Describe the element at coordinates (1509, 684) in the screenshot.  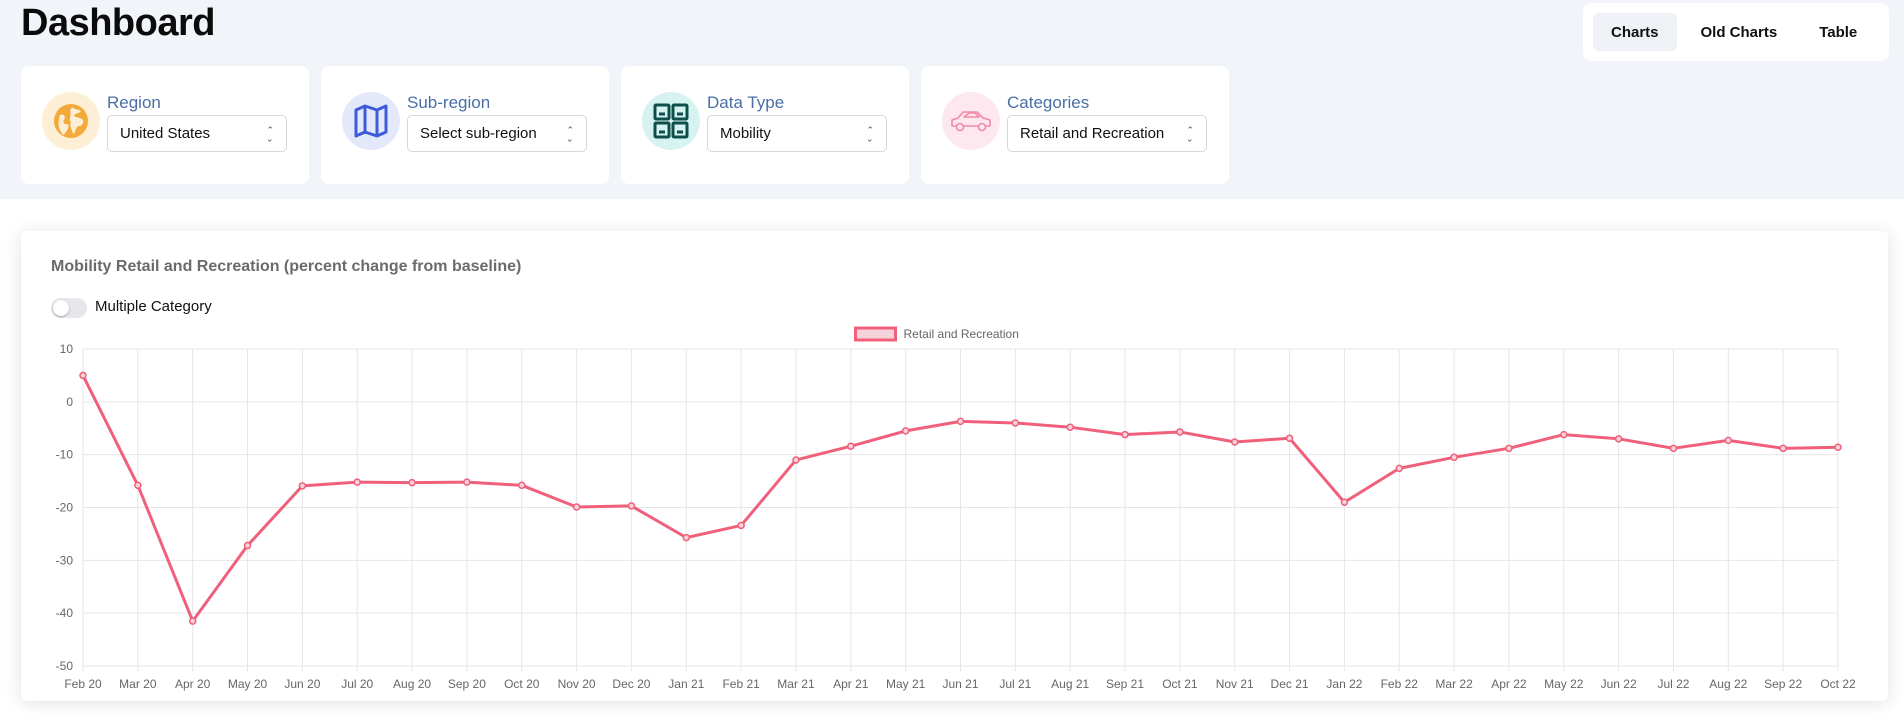
I see `x-tick-label: Apr 22` at that location.